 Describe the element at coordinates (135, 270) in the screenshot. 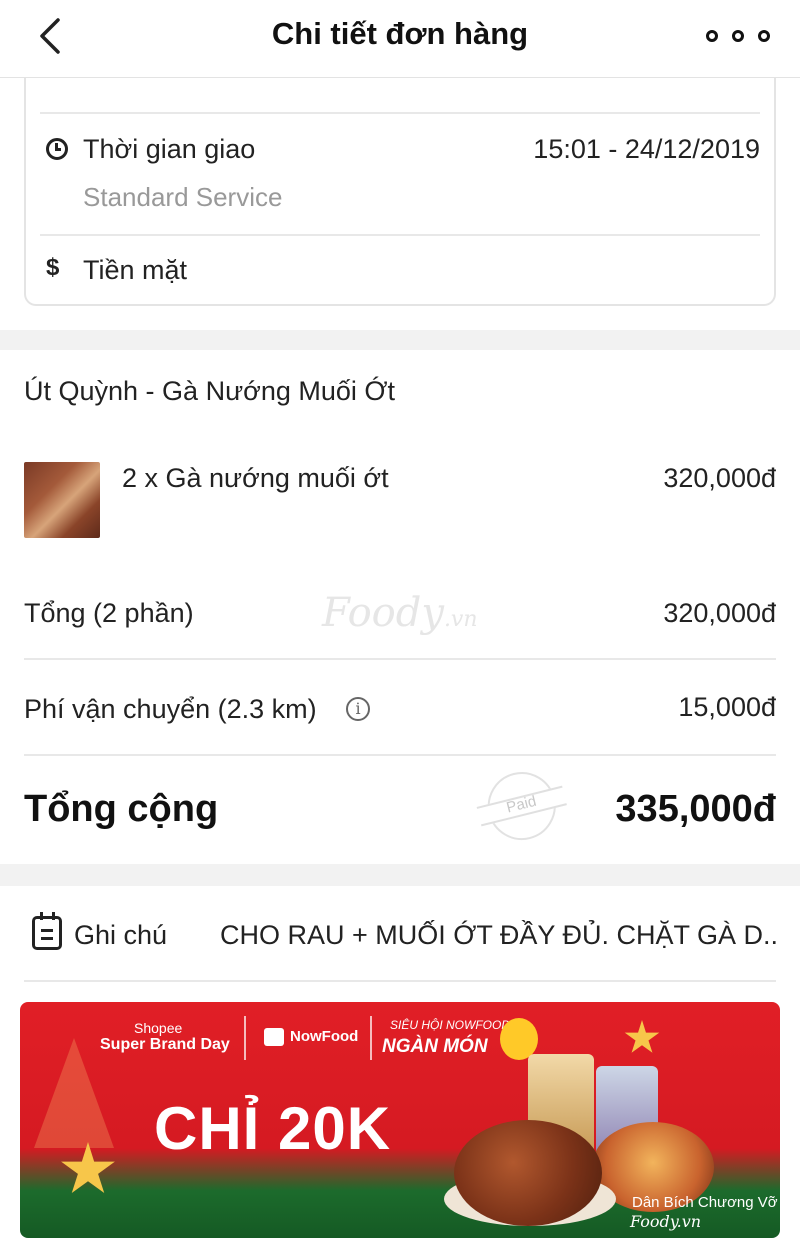

I see `payment-method: Tiền mặt` at that location.